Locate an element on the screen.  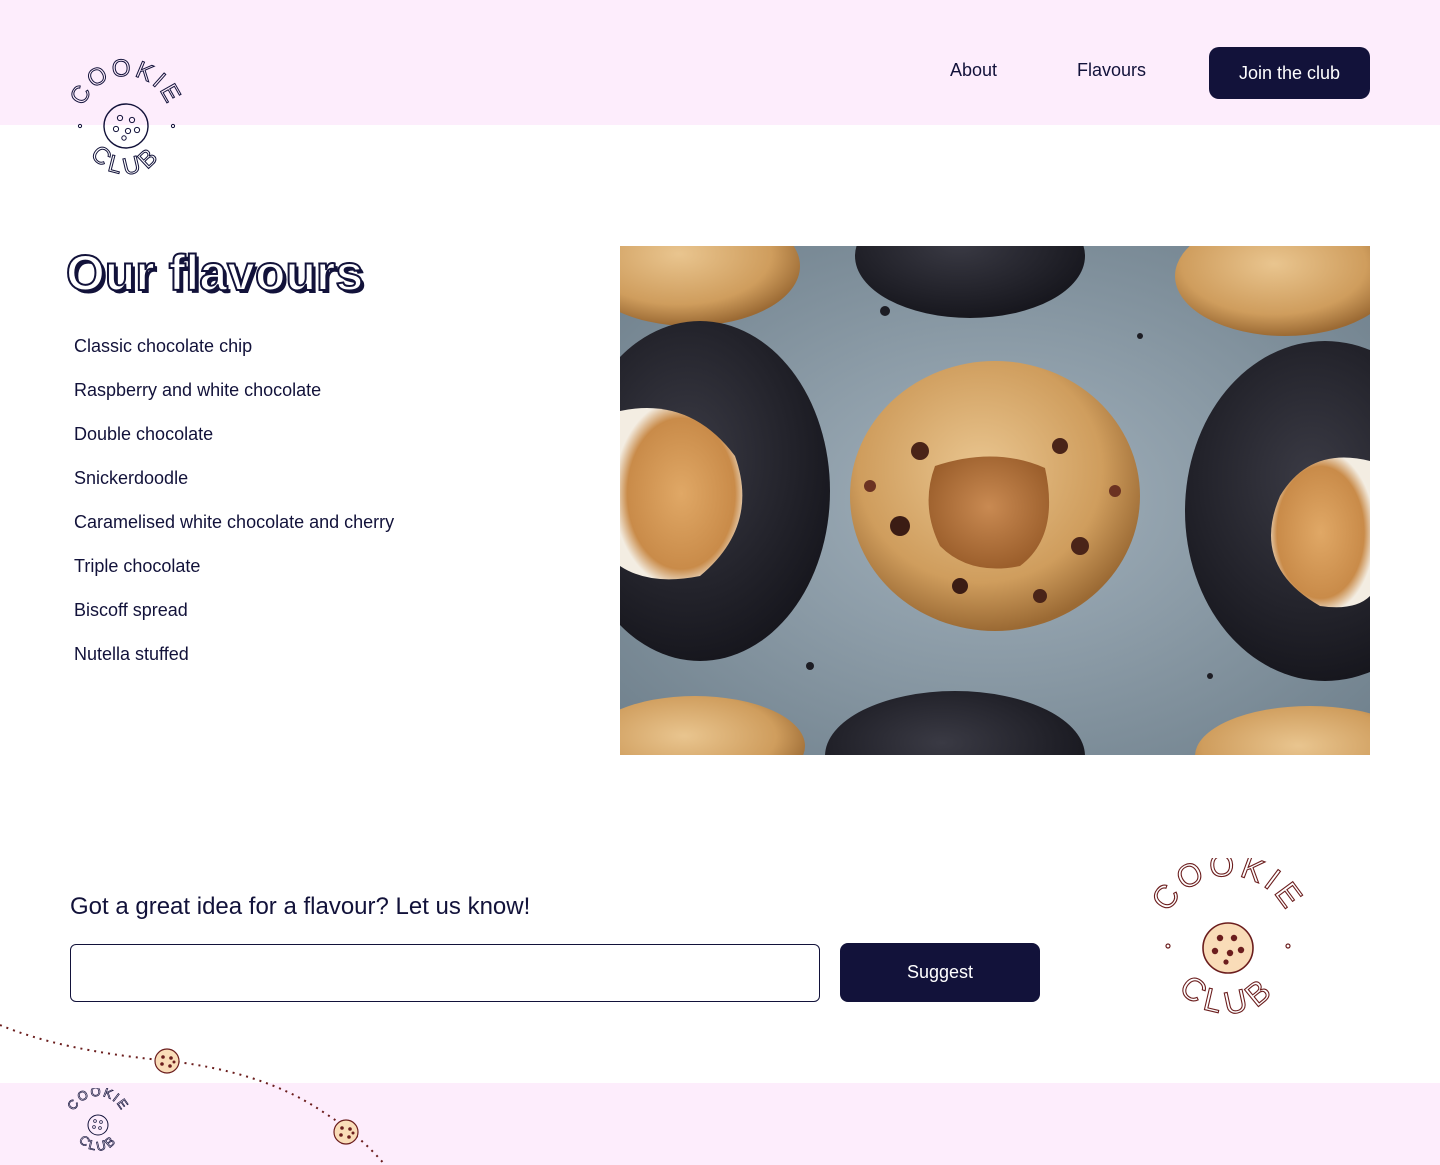
flavour-item: Biscoff spread is located at coordinates (131, 610).